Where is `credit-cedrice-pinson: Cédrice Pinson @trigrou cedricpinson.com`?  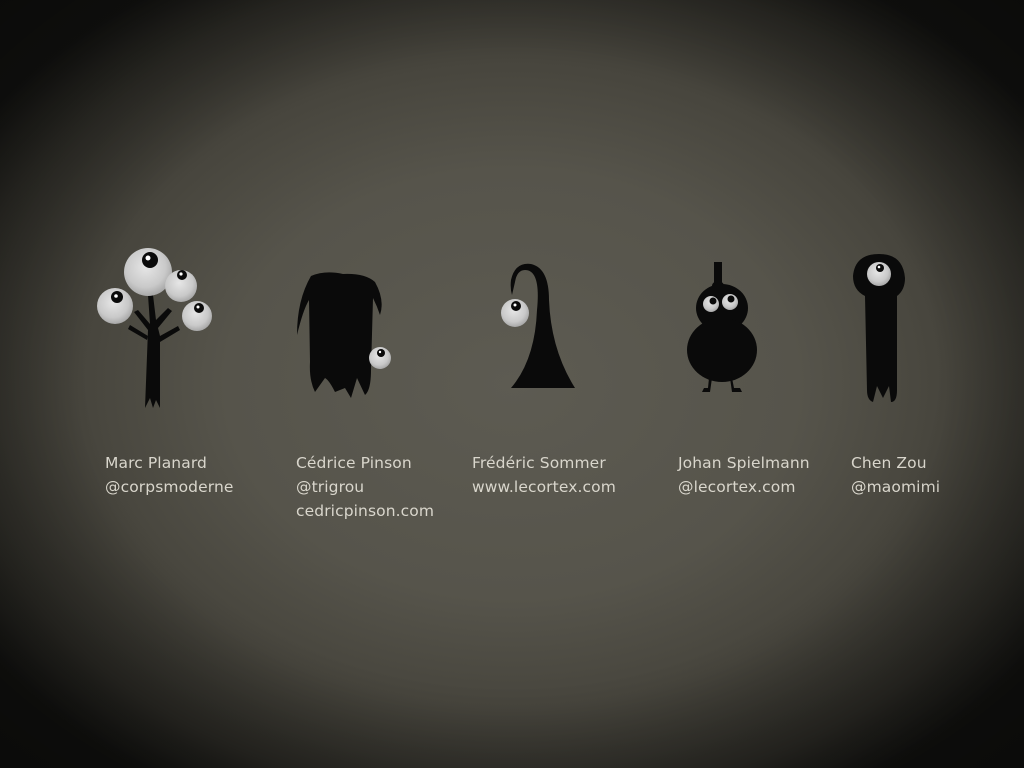
credit-cedrice-pinson: Cédrice Pinson @trigrou cedricpinson.com is located at coordinates (365, 487).